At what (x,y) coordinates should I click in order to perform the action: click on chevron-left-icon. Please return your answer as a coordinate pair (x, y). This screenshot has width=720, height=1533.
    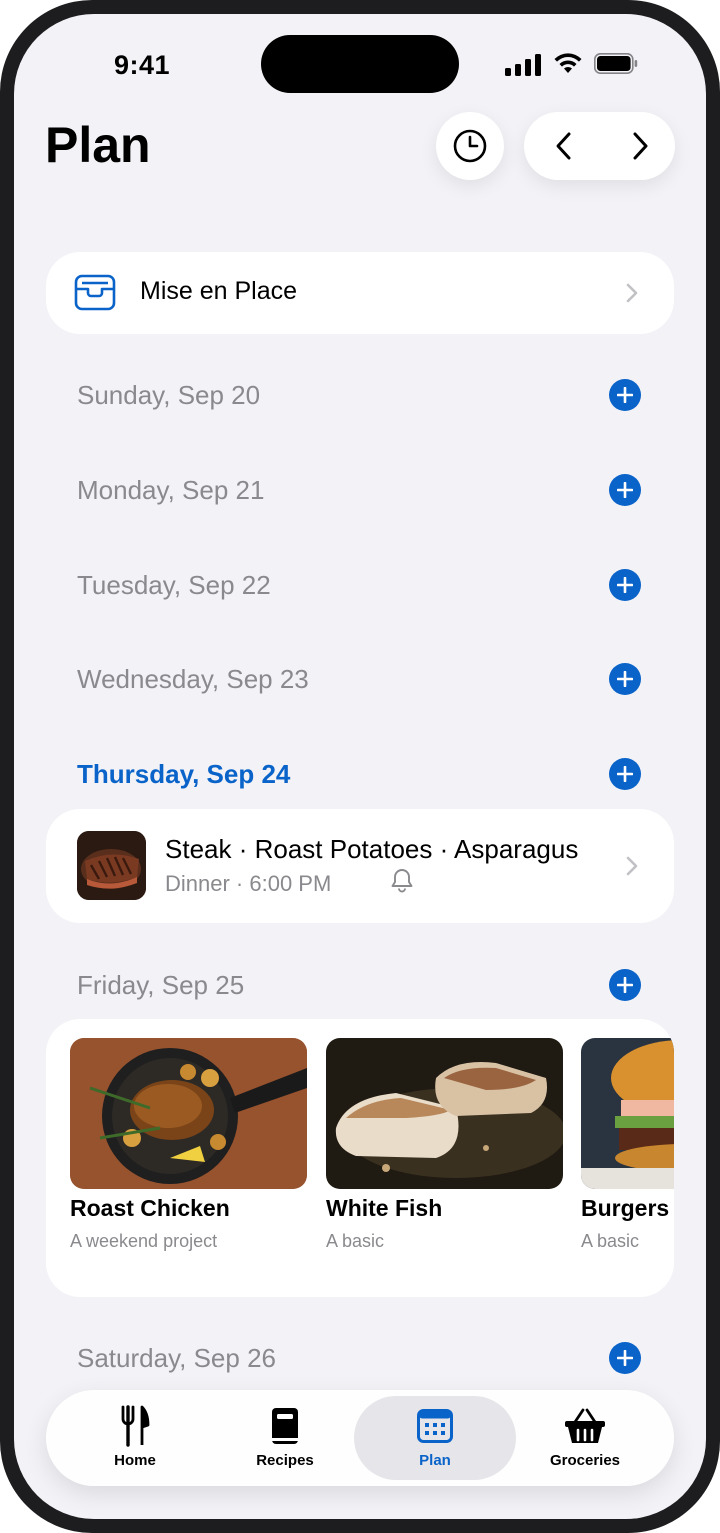
    Looking at the image, I should click on (563, 146).